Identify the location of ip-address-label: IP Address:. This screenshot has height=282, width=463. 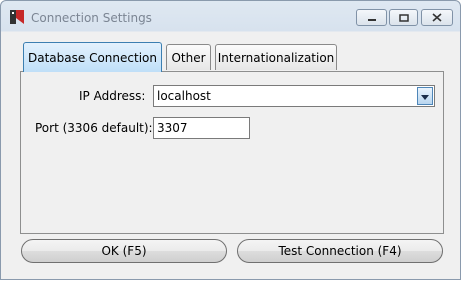
(112, 96).